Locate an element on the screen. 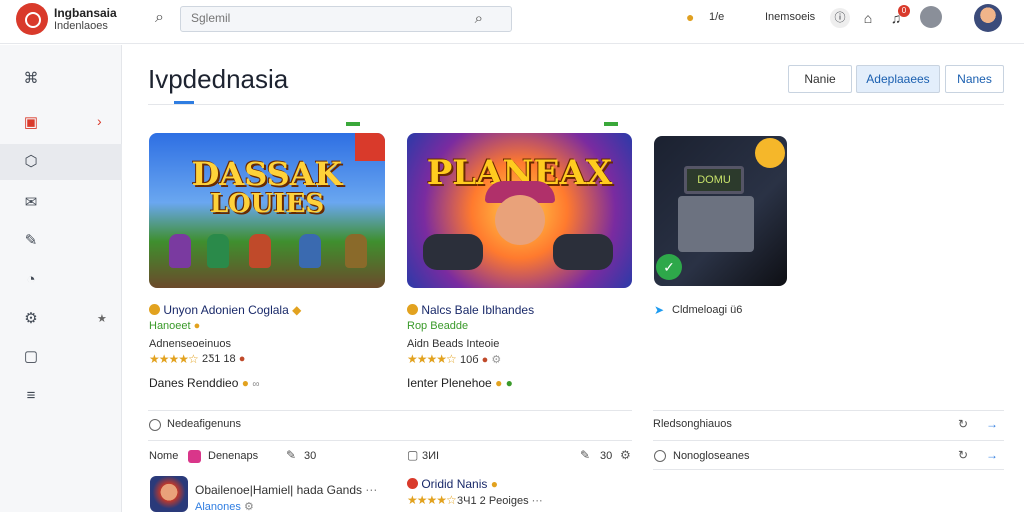 This screenshot has width=1024, height=513. category-tag-icon is located at coordinates (194, 456).